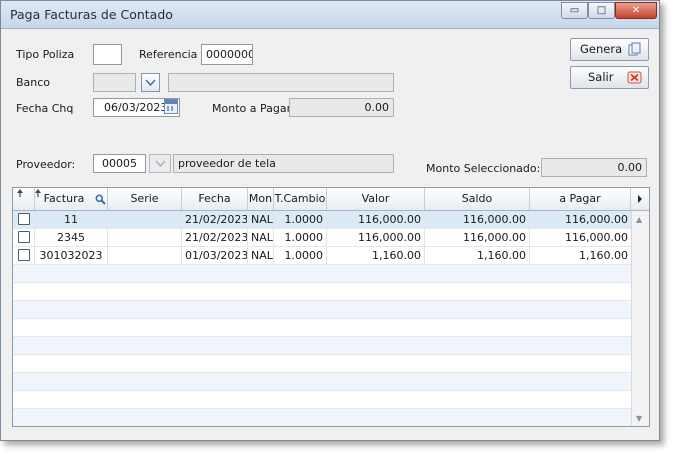 The image size is (675, 454). I want to click on mon-column-header: Mon, so click(261, 199).